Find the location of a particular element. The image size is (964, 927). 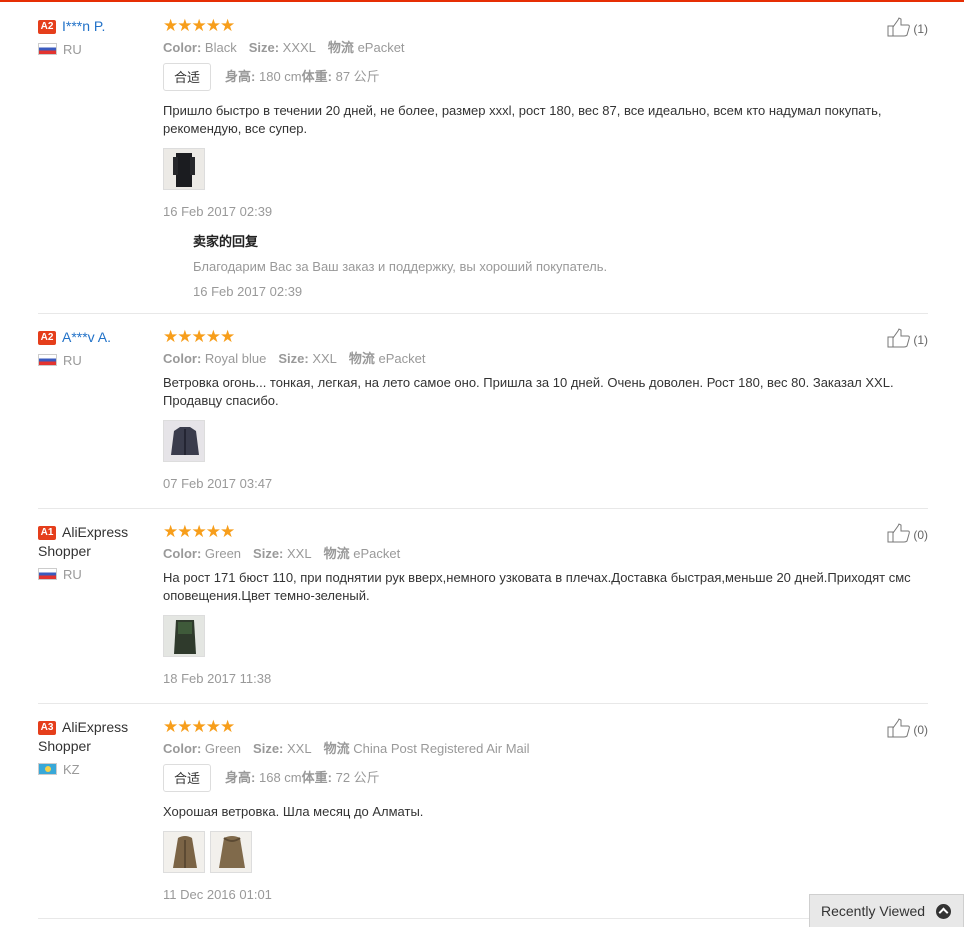

order-attributes: Color: Green Size: XXL 物流 ePacket is located at coordinates (545, 554).